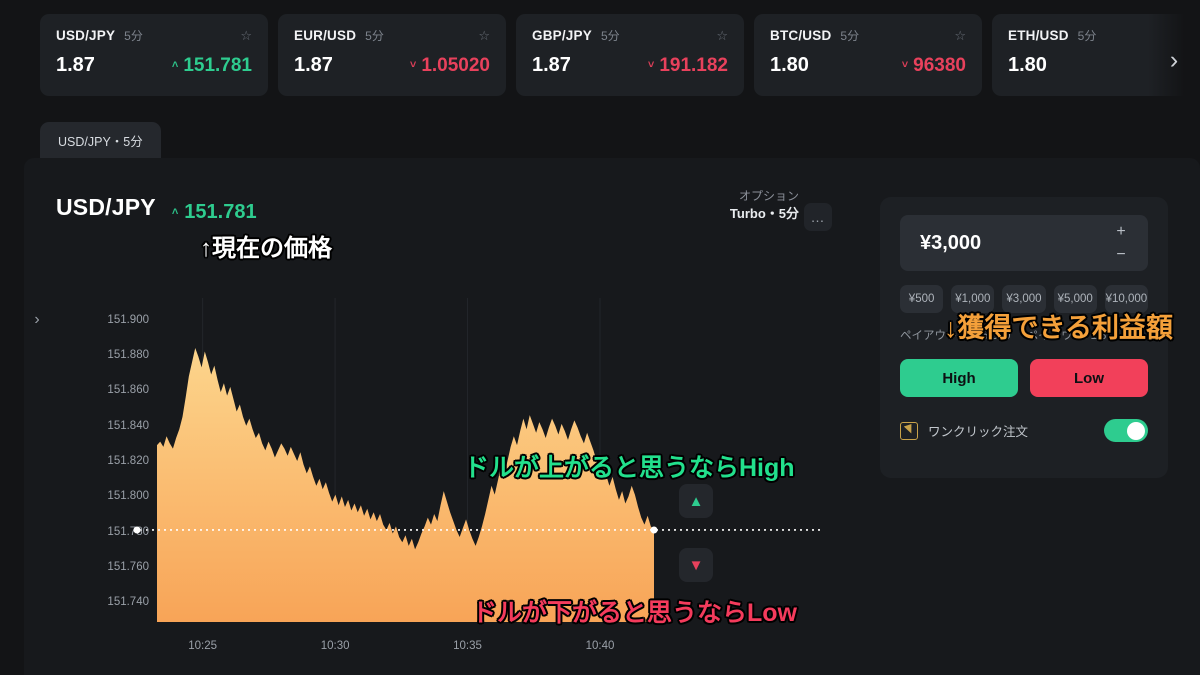 The width and height of the screenshot is (1200, 675). I want to click on ticker-symbol: EUR/USD, so click(325, 35).